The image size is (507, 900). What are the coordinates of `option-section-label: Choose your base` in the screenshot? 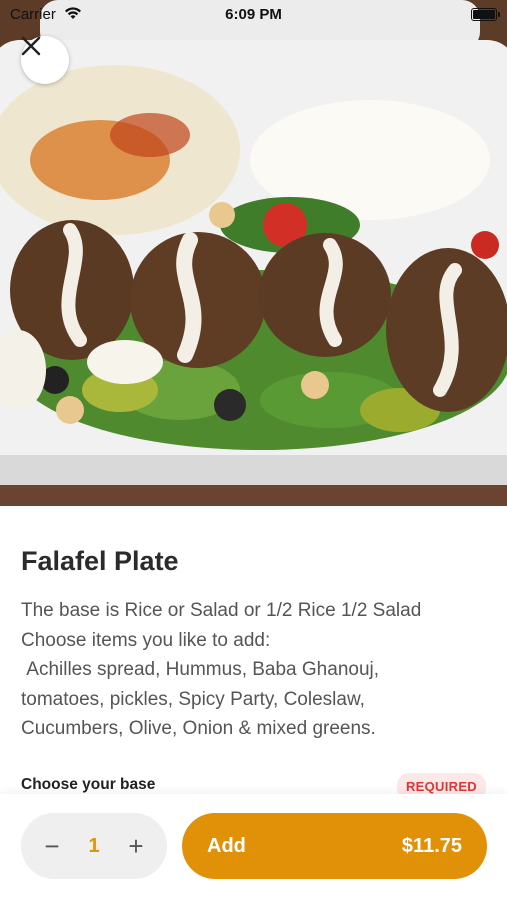 It's located at (88, 784).